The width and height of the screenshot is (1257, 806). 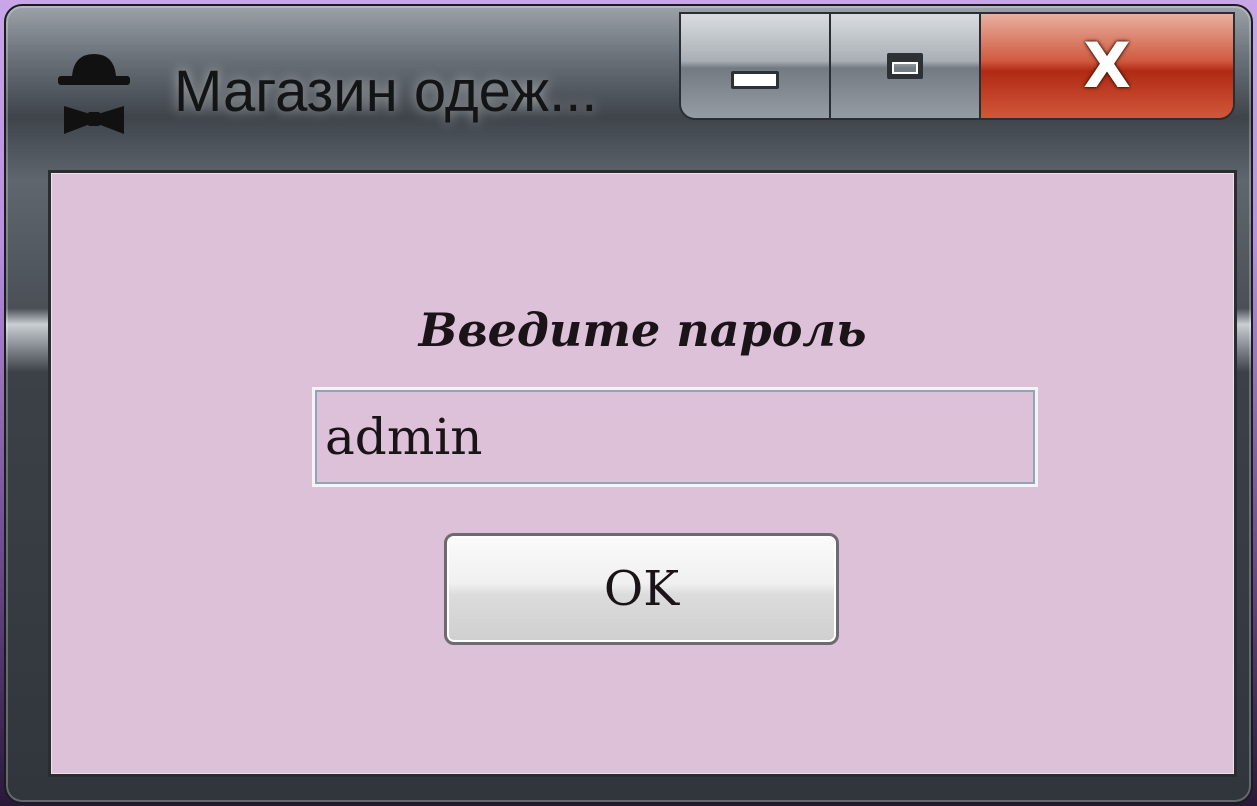 I want to click on minimize-button, so click(x=756, y=66).